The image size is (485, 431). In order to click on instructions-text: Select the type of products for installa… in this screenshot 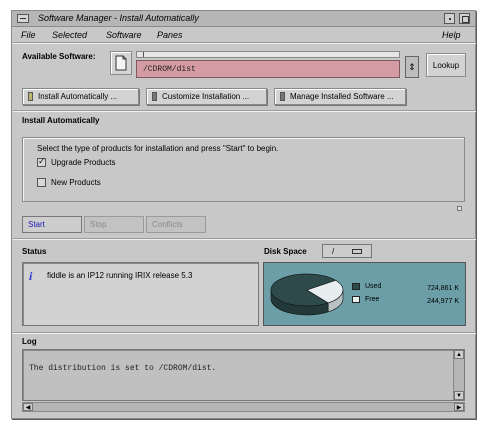, I will do `click(158, 148)`.